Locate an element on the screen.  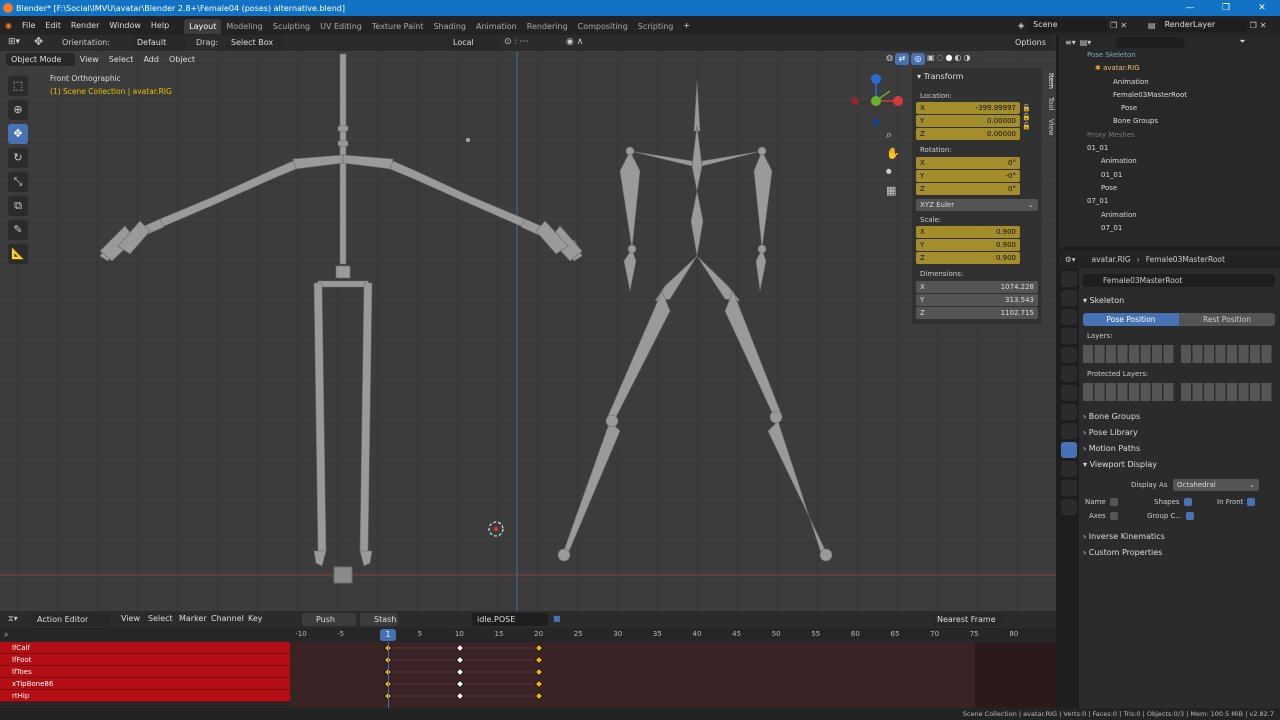
wireframe-shading-icon: ◌ is located at coordinates (940, 59).